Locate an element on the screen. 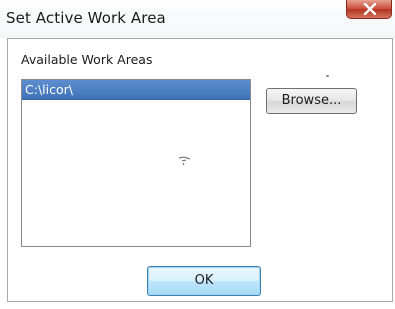 The width and height of the screenshot is (395, 309). dialog-title: Set Active Work Area is located at coordinates (86, 18).